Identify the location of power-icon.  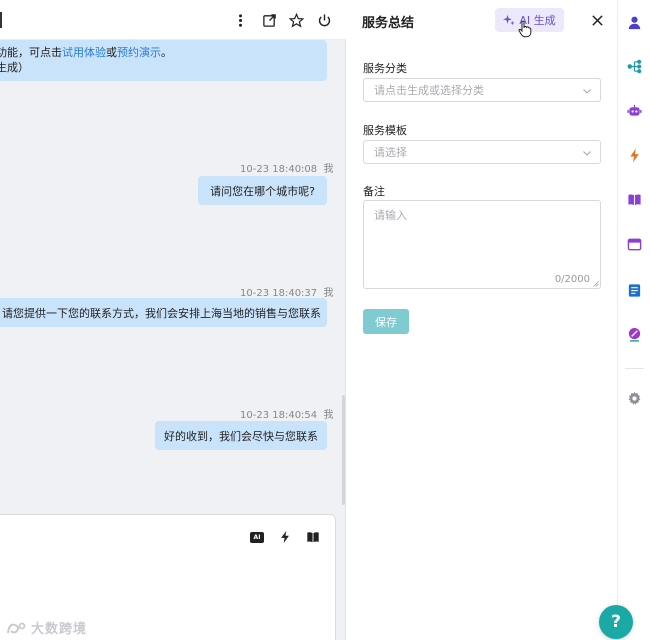
(324, 20).